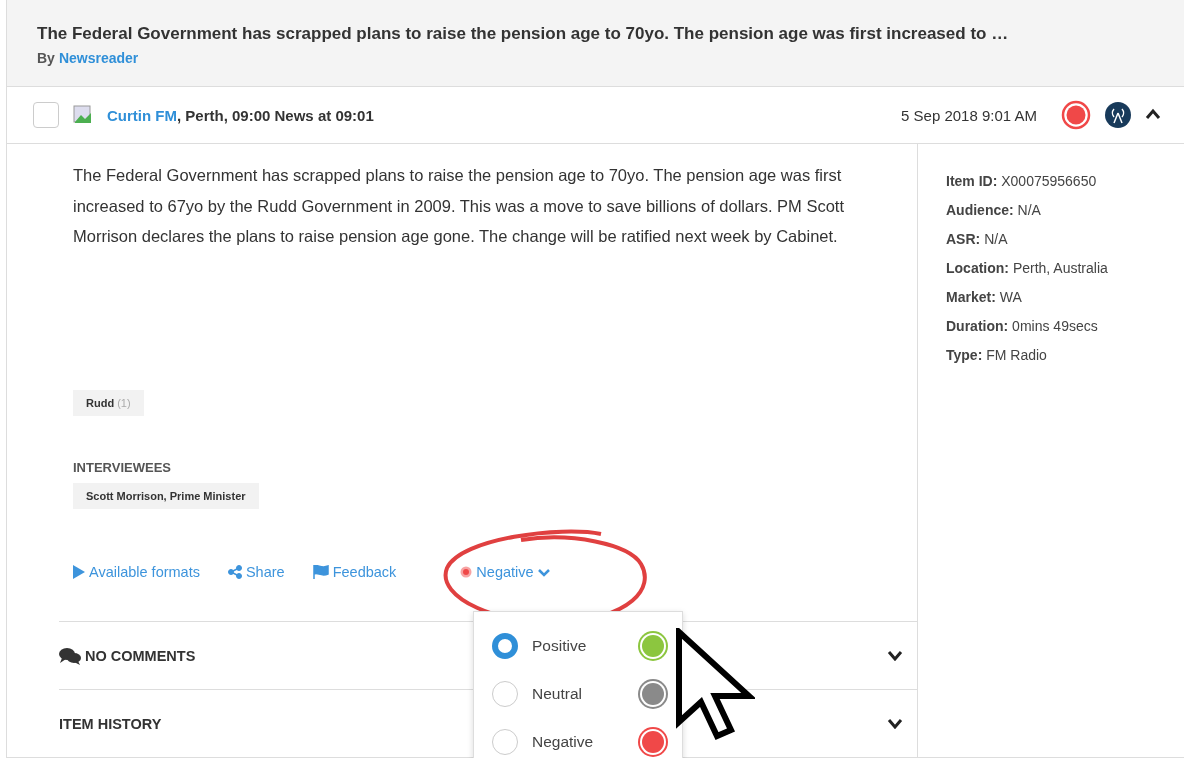 The height and width of the screenshot is (763, 1184). I want to click on sentiment-option: Negative, so click(580, 742).